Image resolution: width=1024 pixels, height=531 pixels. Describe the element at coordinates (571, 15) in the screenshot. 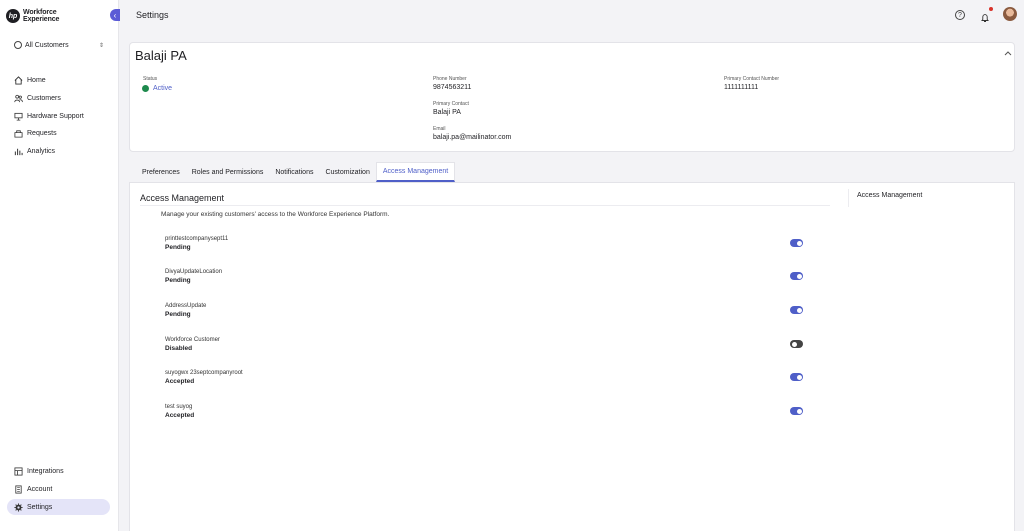

I see `top-bar: Settings` at that location.